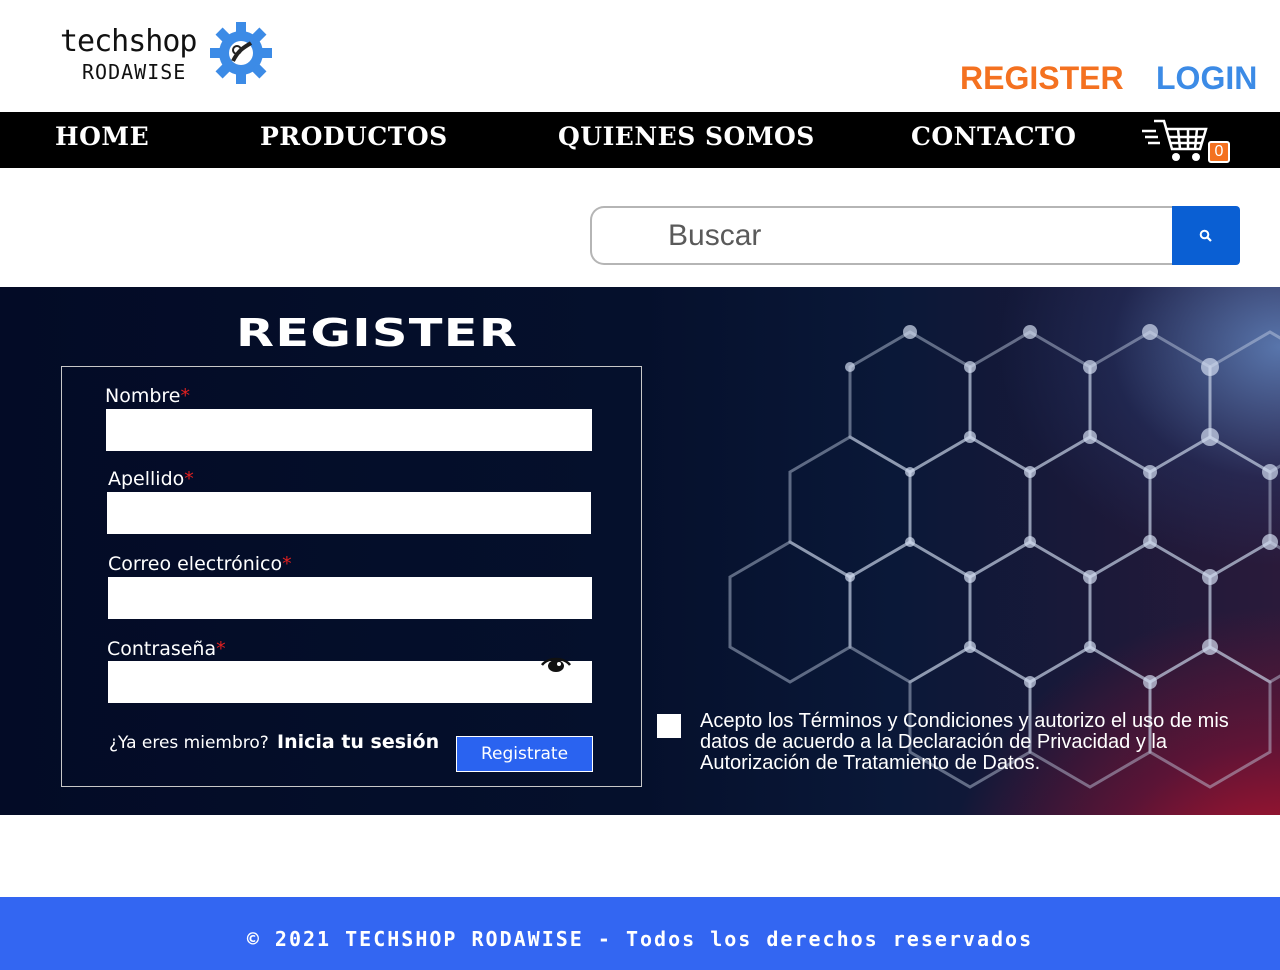  Describe the element at coordinates (524, 754) in the screenshot. I see `register-submit-button: Registrate` at that location.